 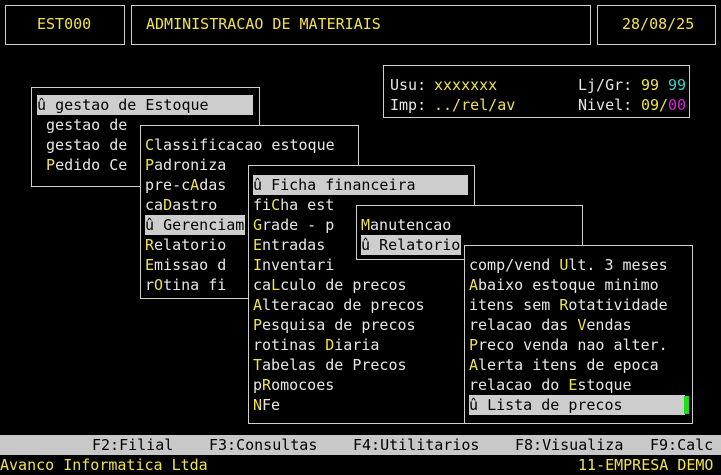 What do you see at coordinates (514, 265) in the screenshot?
I see `menu-item-label: comp/vend` at bounding box center [514, 265].